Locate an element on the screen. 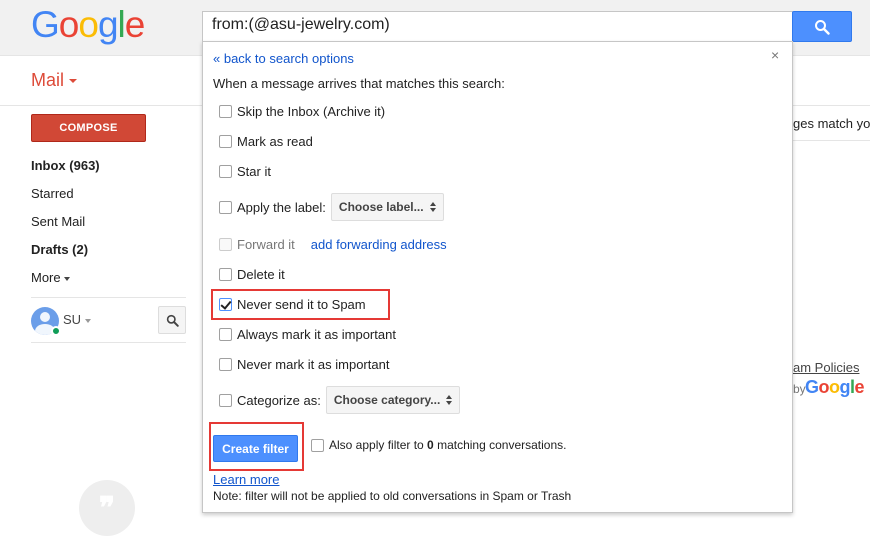  also-apply-suffix: matching conversations. is located at coordinates (500, 445).